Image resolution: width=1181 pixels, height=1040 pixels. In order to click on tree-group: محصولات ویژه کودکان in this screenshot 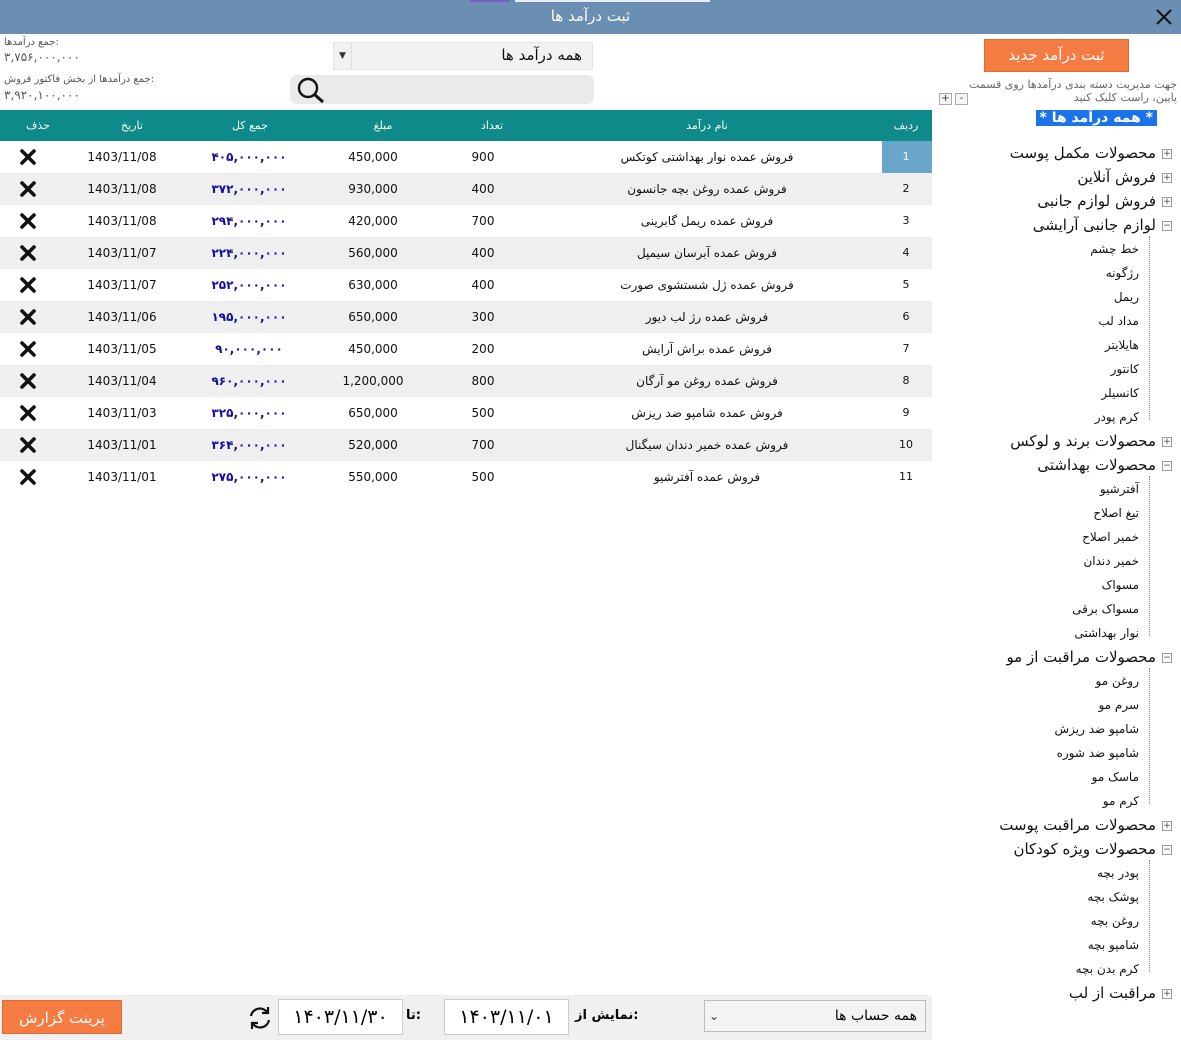, I will do `click(1084, 849)`.